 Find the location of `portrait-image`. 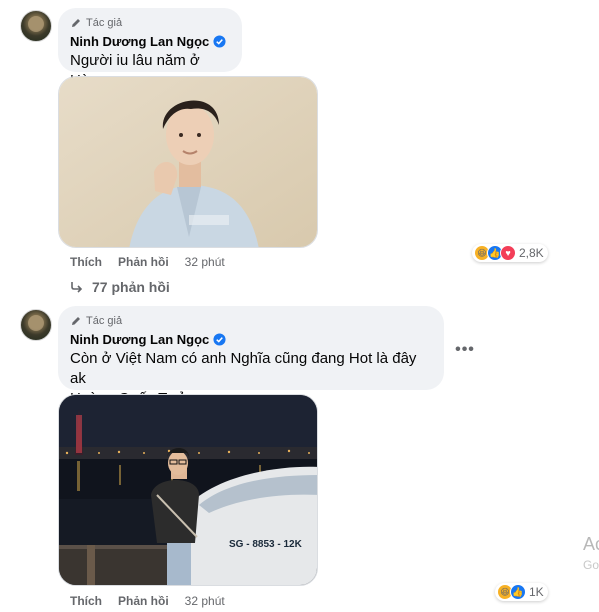

portrait-image is located at coordinates (188, 162).